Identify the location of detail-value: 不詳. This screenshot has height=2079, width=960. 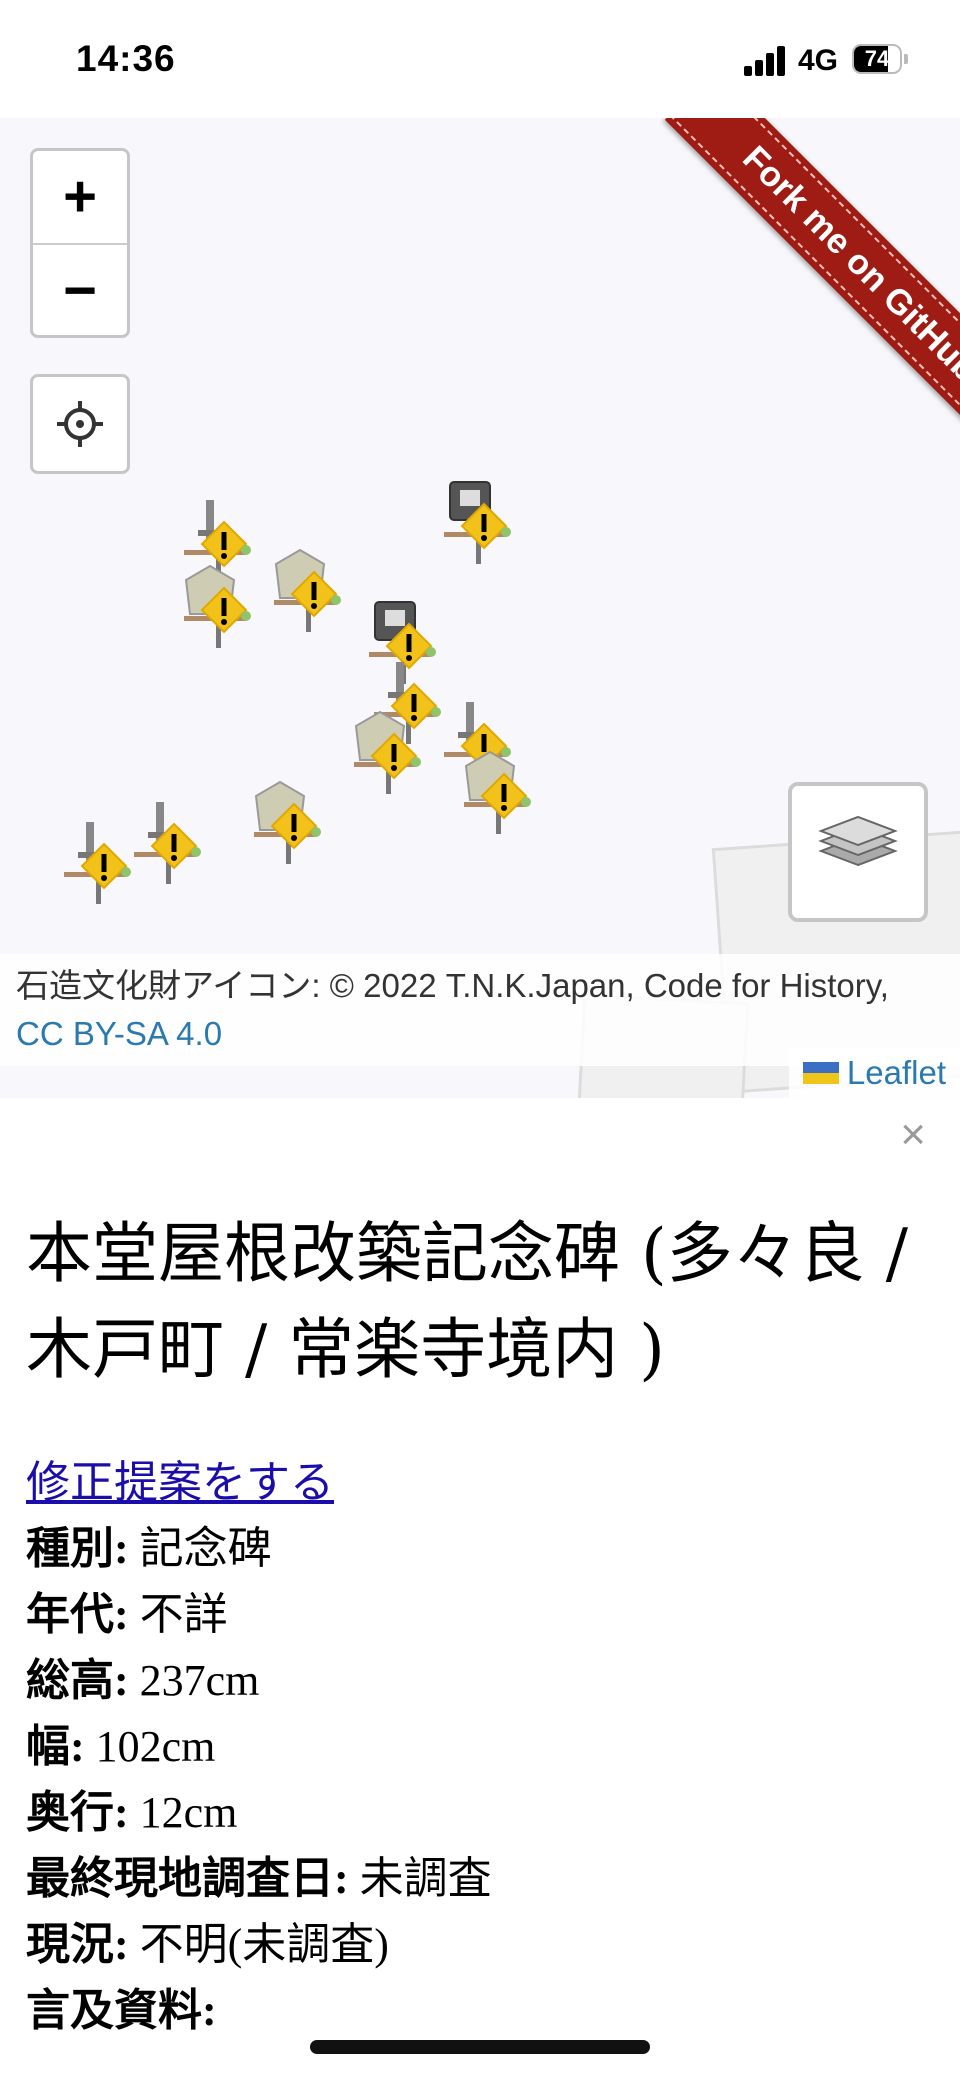
(178, 1614).